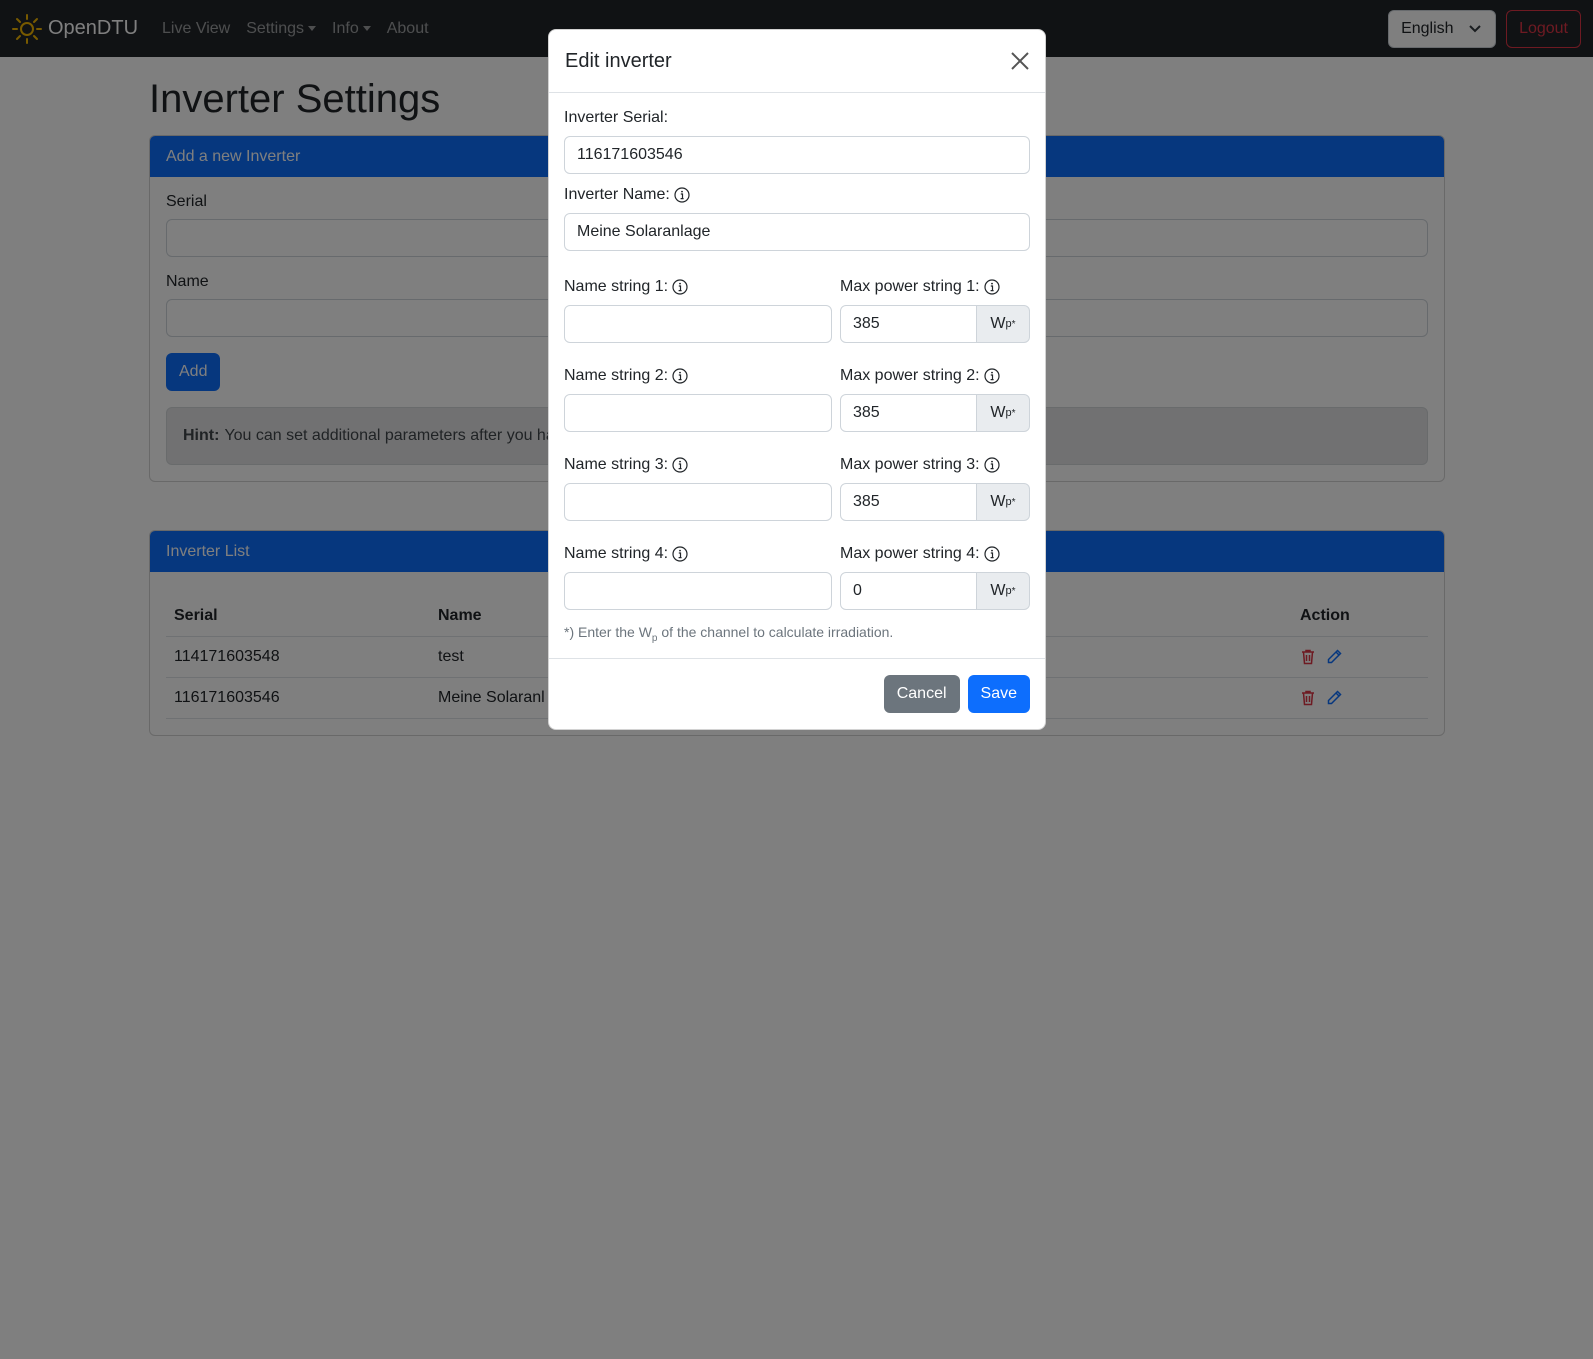  Describe the element at coordinates (698, 554) in the screenshot. I see `name-string-label: Name string 4:` at that location.